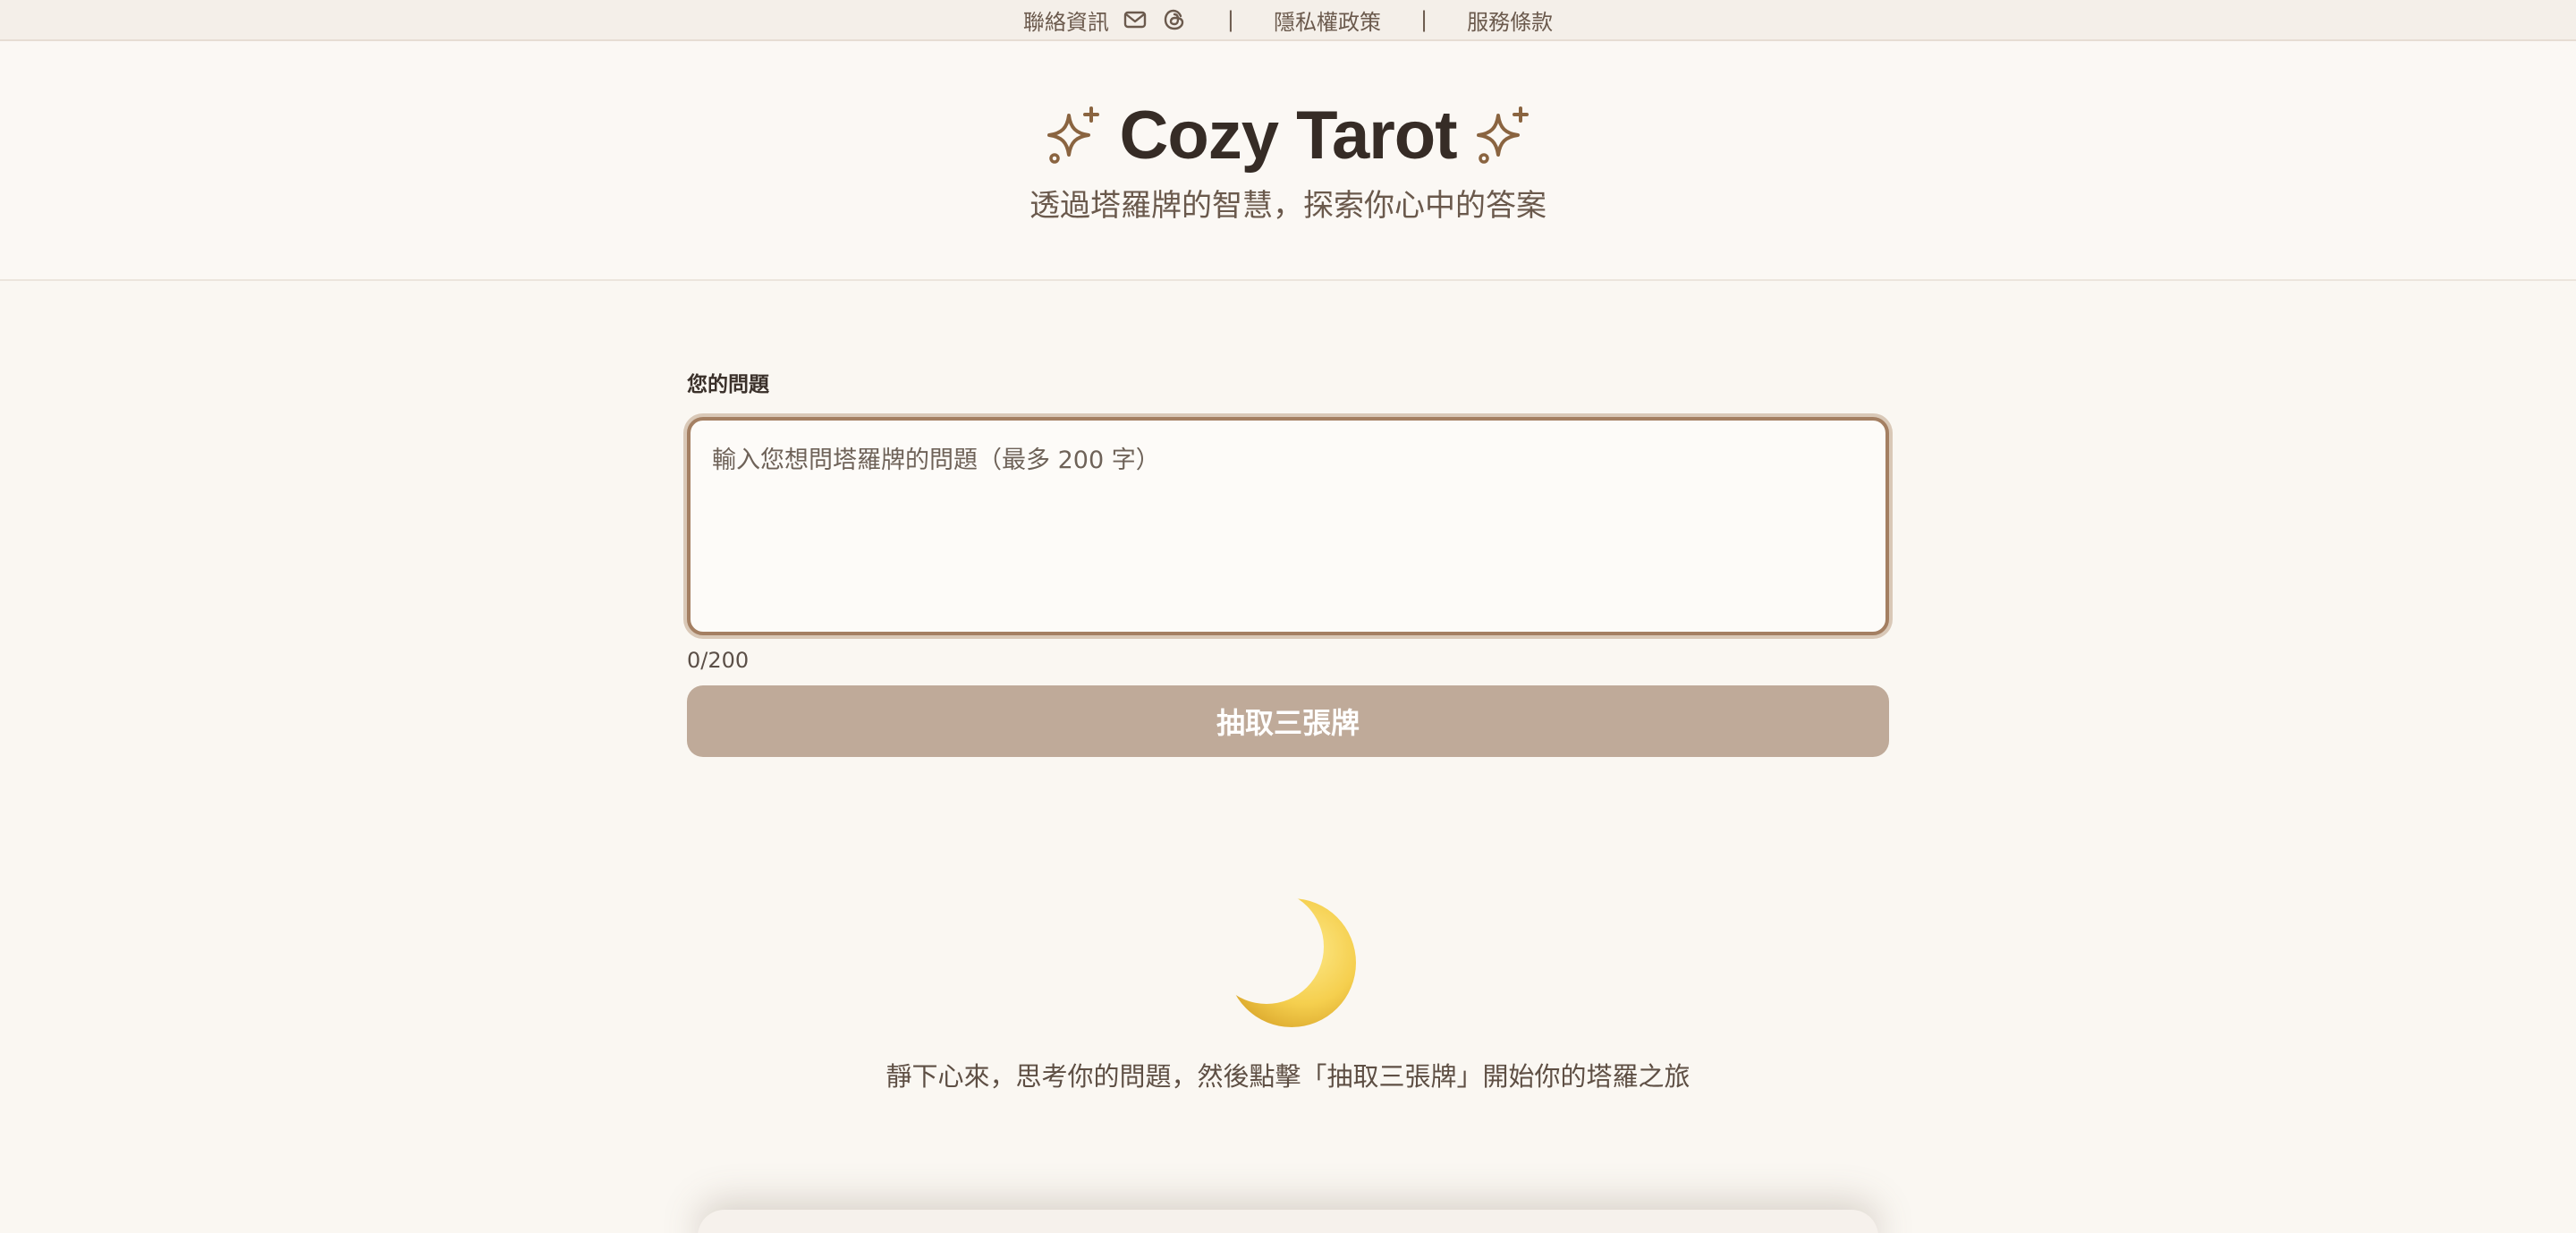 This screenshot has height=1233, width=2576. Describe the element at coordinates (1327, 20) in the screenshot. I see `privacy-policy-link: 隱私權政策` at that location.